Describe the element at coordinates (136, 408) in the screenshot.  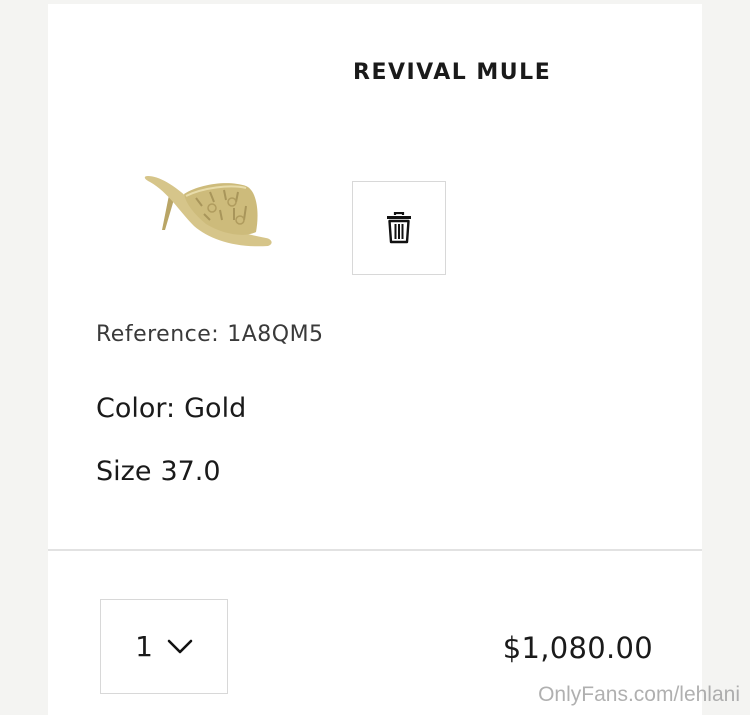
I see `color-label: Color:` at that location.